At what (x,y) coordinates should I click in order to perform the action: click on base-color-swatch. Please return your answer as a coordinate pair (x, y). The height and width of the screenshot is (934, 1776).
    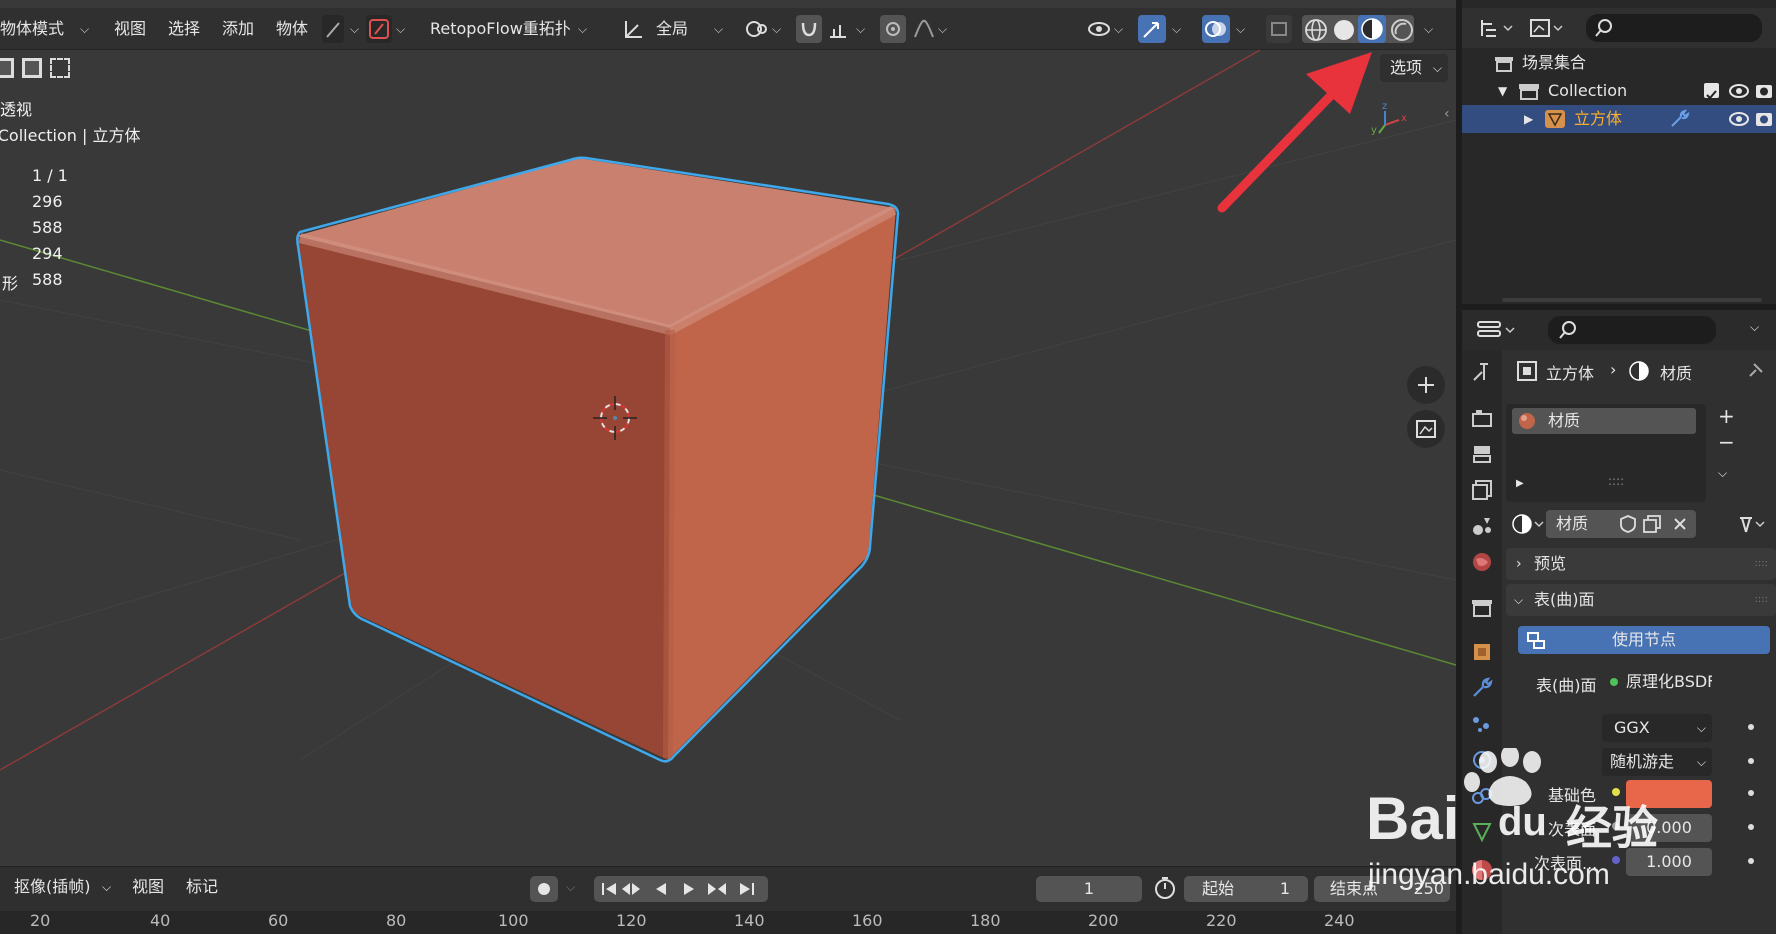
    Looking at the image, I should click on (1669, 794).